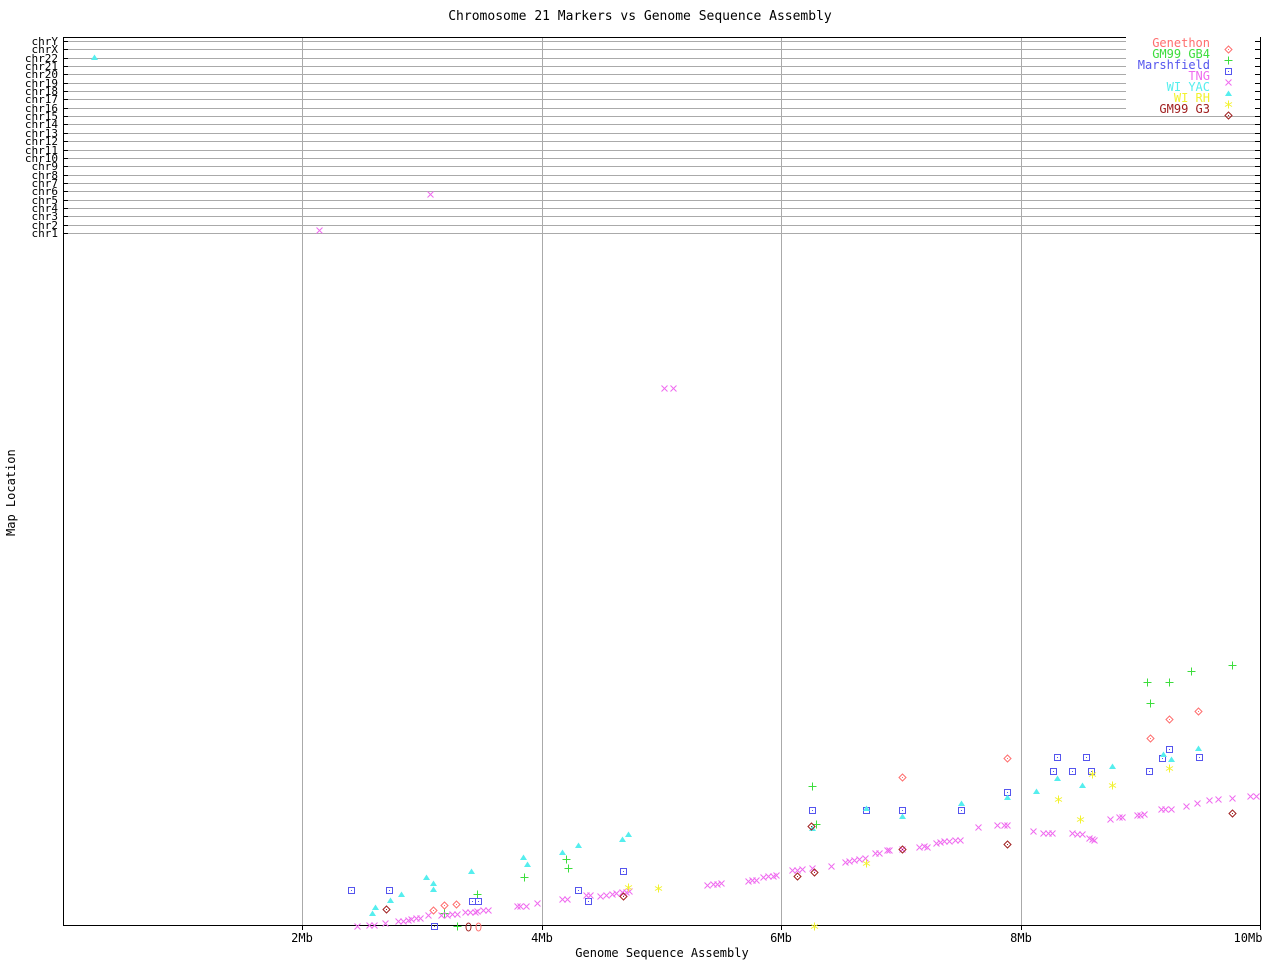 This screenshot has width=1280, height=960. I want to click on h-gridline-chr14, so click(662, 124).